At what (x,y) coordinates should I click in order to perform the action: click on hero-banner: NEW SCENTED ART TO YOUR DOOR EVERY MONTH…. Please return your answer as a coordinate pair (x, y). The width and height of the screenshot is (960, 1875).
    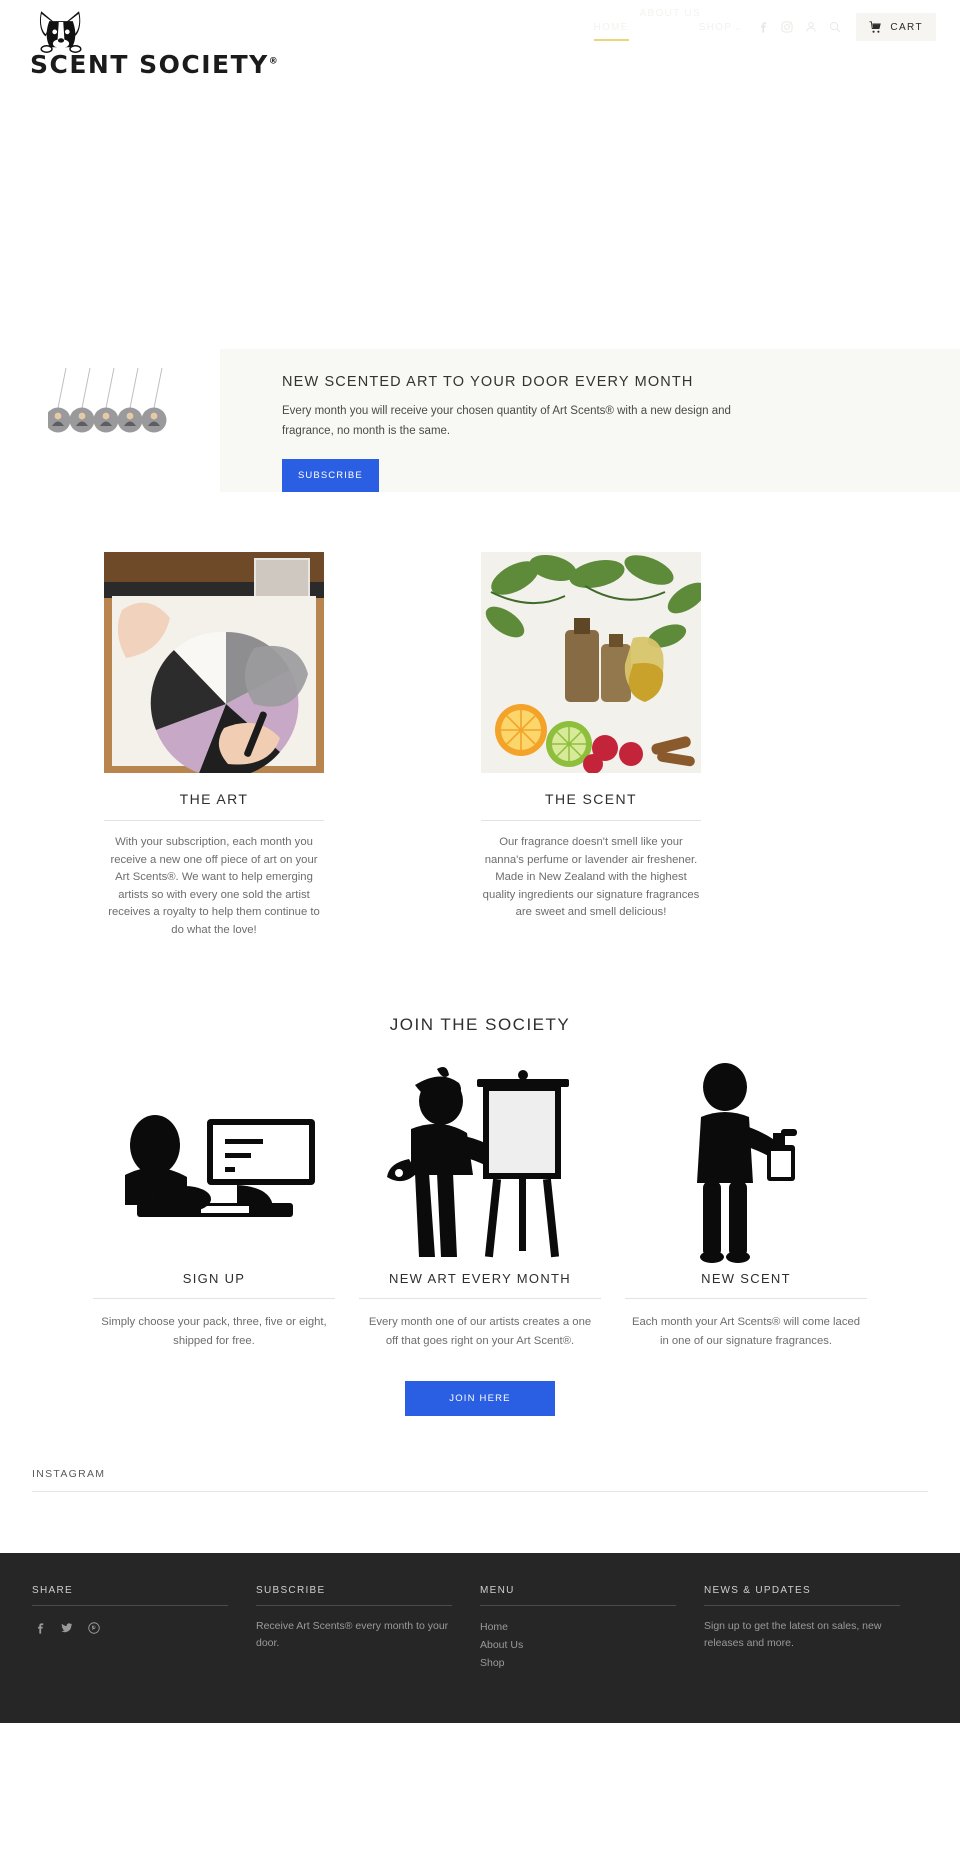
    Looking at the image, I should click on (480, 420).